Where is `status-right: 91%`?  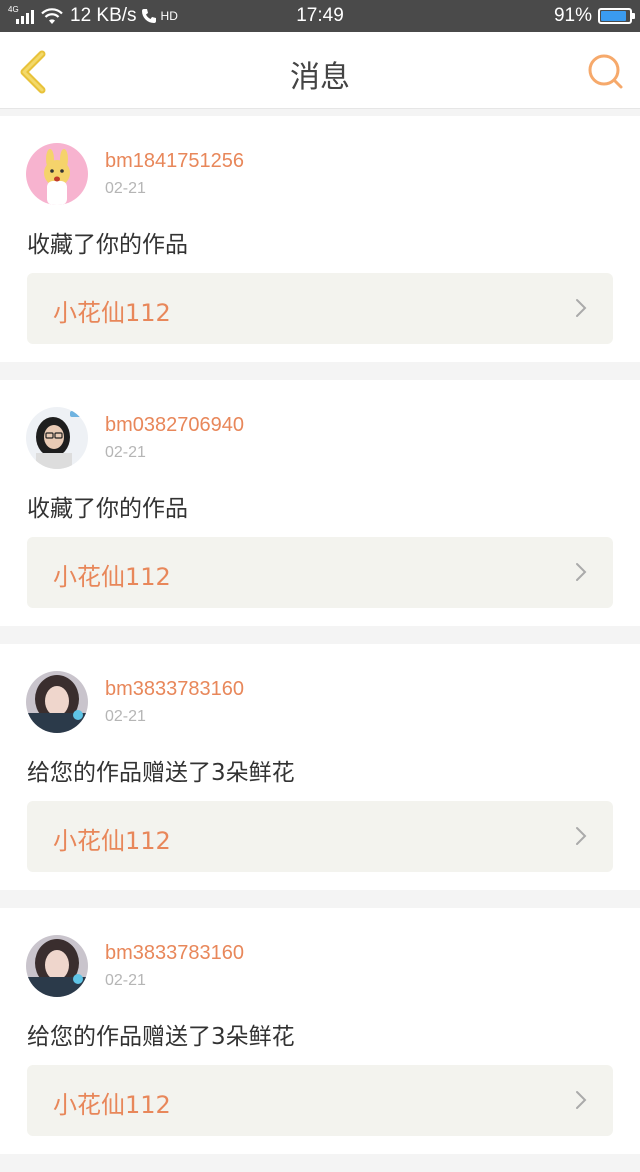 status-right: 91% is located at coordinates (594, 16).